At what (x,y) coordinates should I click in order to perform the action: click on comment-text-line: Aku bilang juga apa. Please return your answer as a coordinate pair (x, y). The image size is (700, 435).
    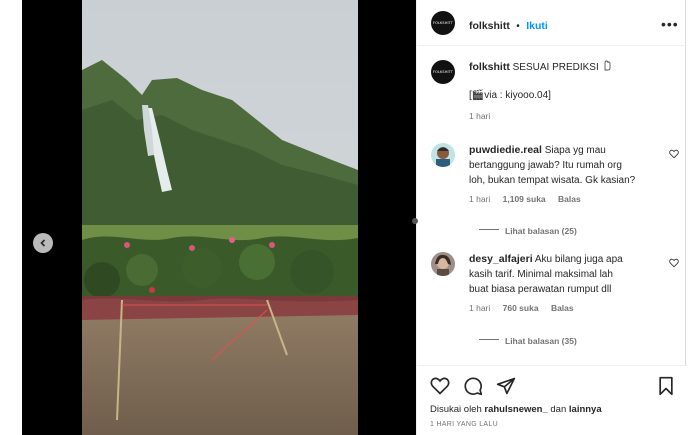
    Looking at the image, I should click on (577, 259).